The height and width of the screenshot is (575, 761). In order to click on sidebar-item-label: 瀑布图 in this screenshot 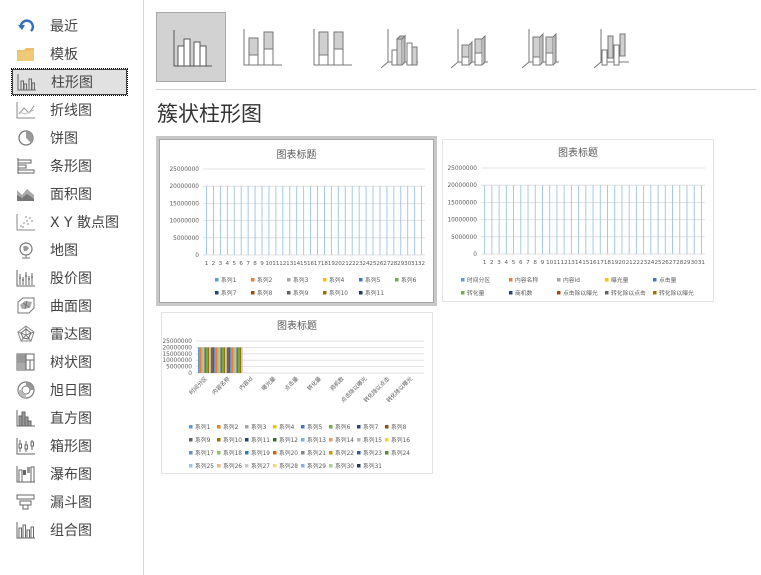, I will do `click(71, 475)`.